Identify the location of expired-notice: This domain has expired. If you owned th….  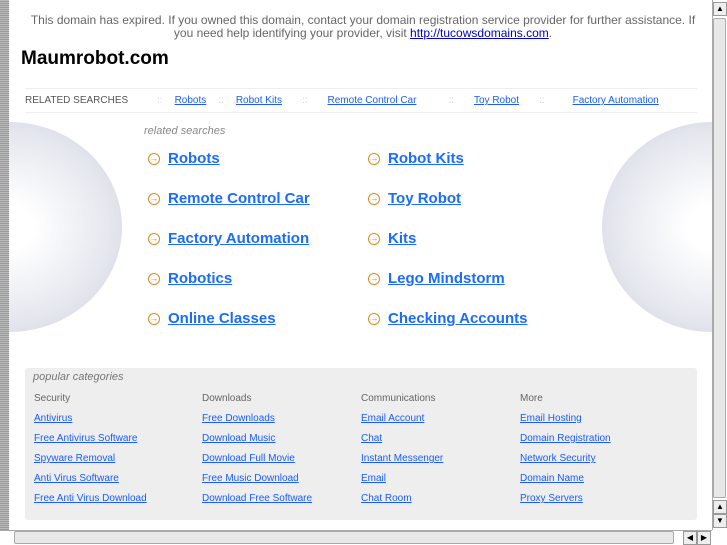
(363, 27).